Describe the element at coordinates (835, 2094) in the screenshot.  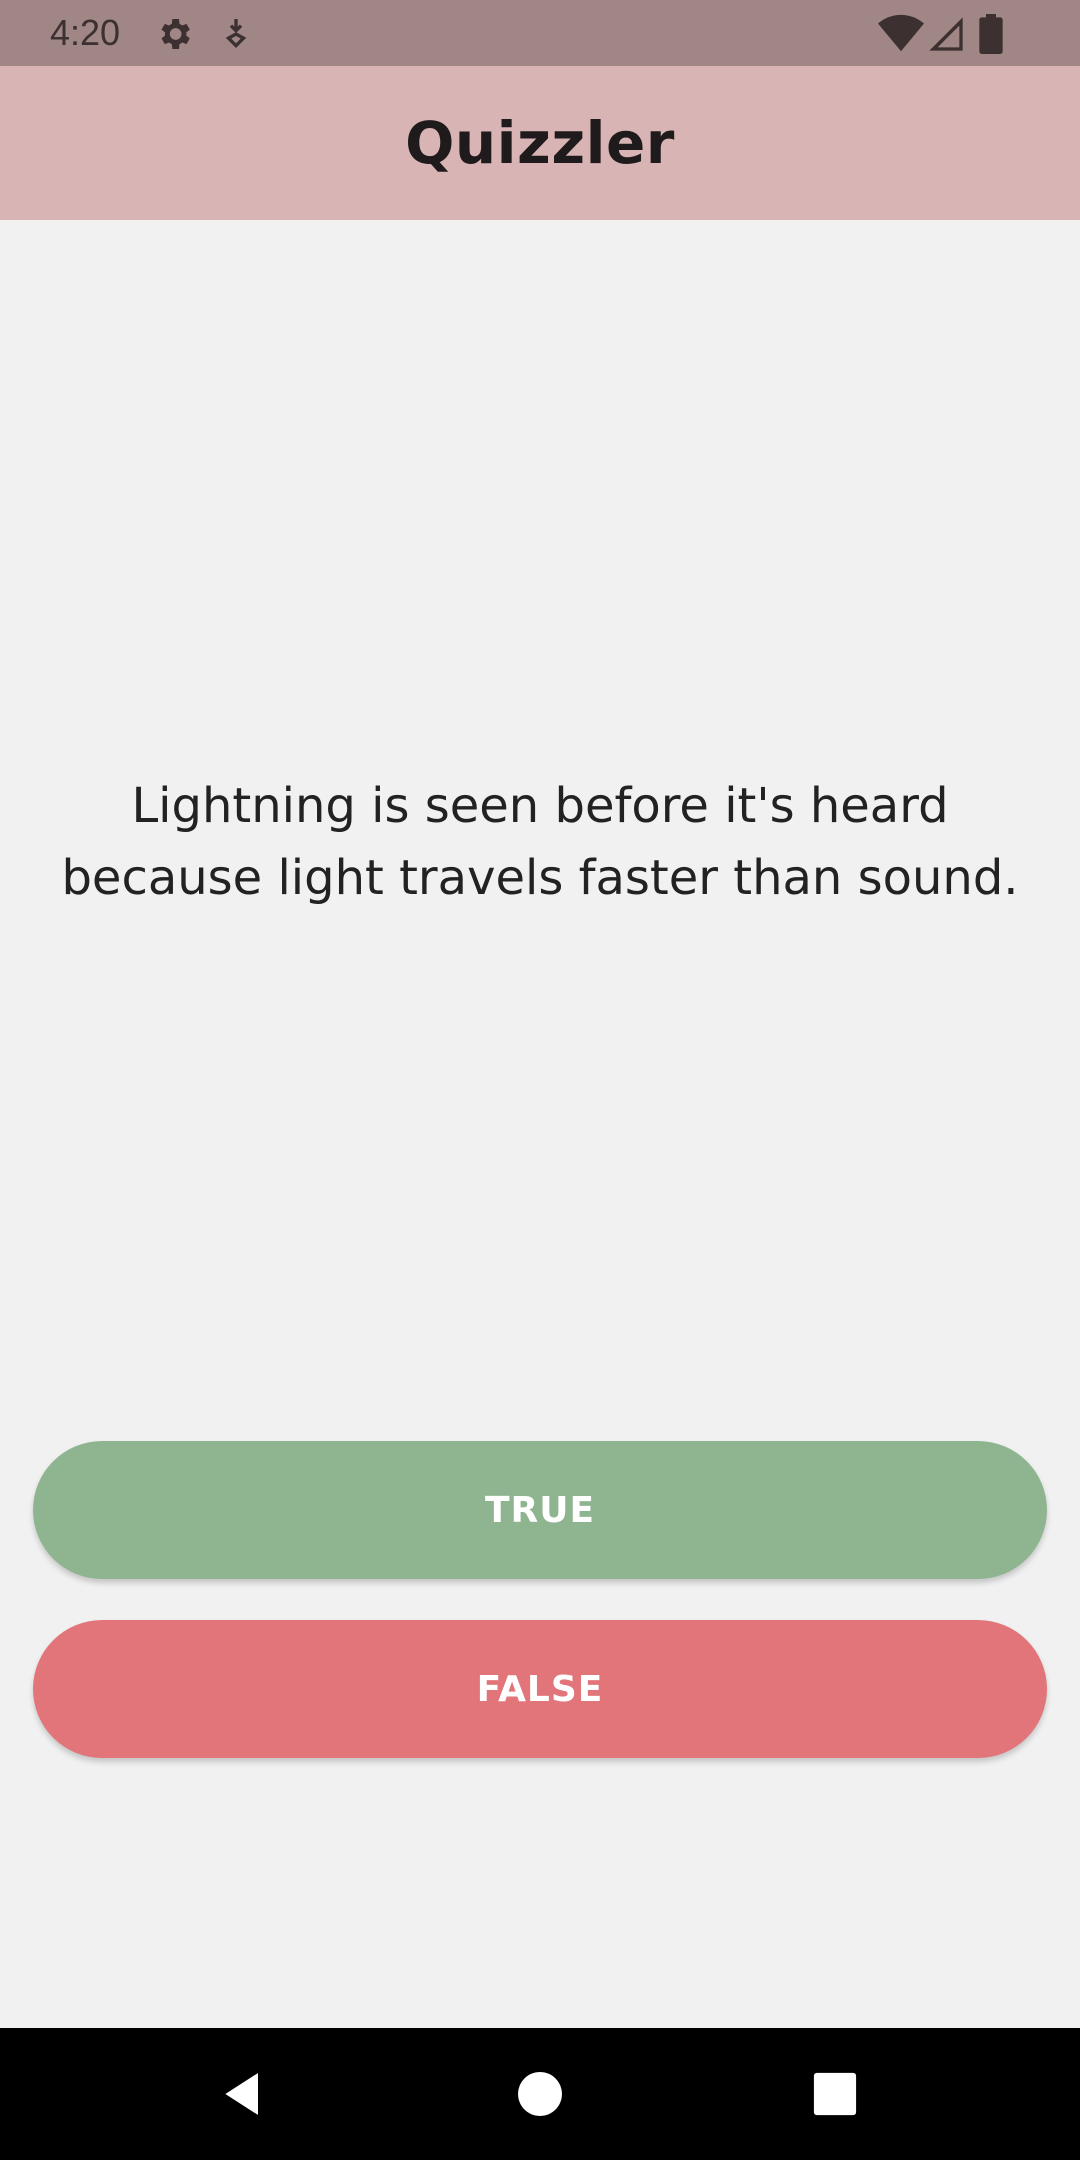
I see `recents-icon` at that location.